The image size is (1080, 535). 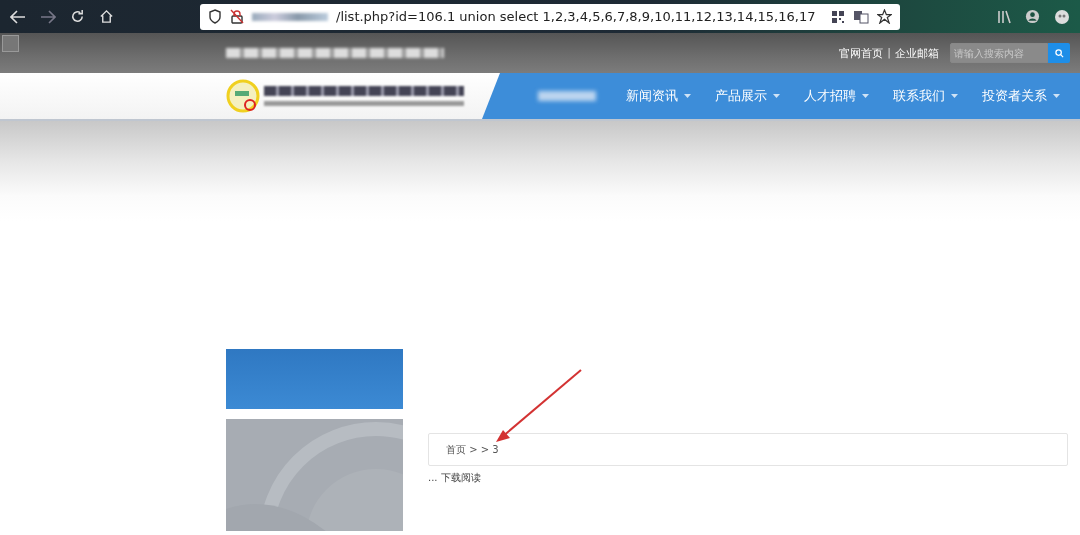 What do you see at coordinates (925, 96) in the screenshot?
I see `nav-menu-item: 联系我们` at bounding box center [925, 96].